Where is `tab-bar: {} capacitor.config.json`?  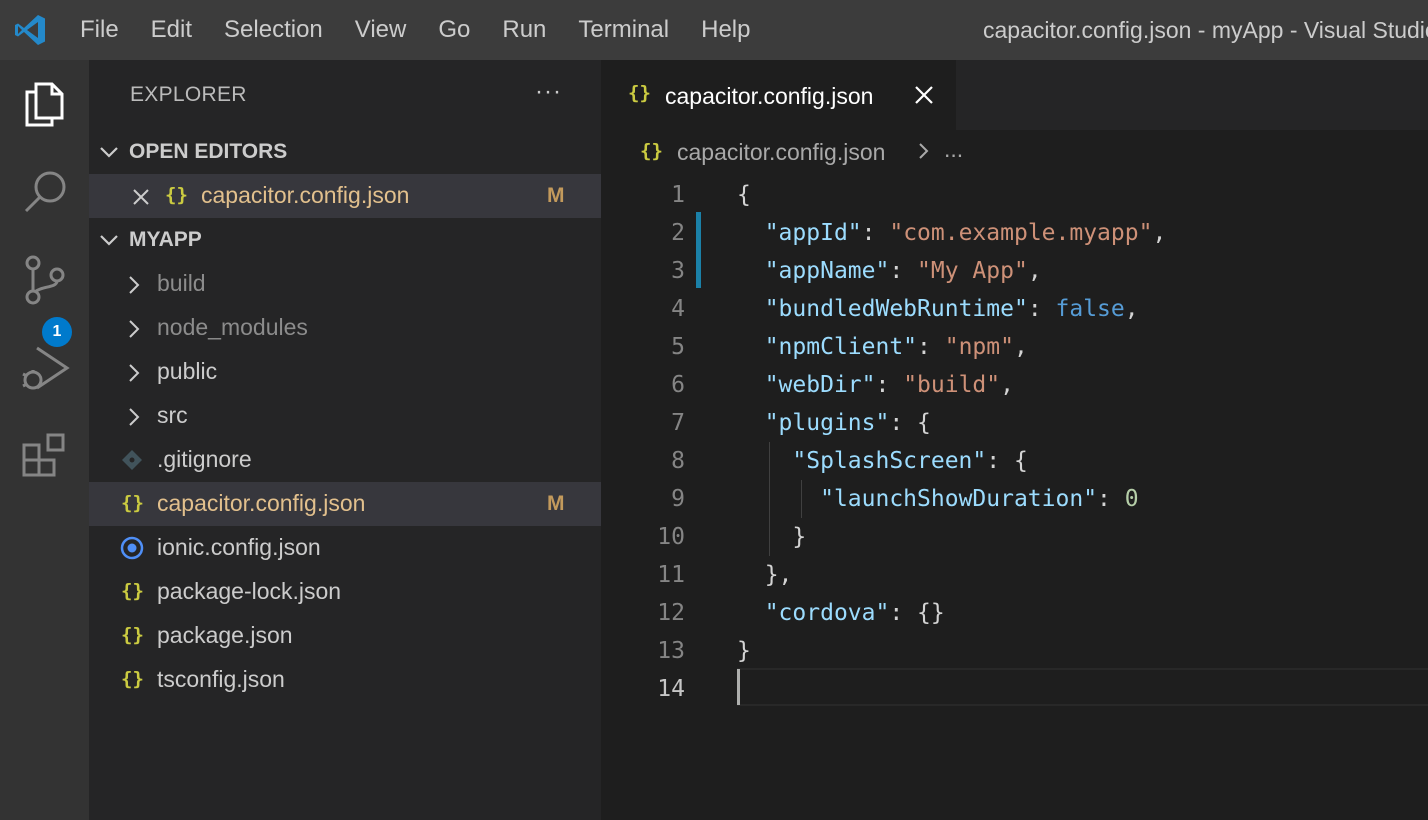 tab-bar: {} capacitor.config.json is located at coordinates (1014, 95).